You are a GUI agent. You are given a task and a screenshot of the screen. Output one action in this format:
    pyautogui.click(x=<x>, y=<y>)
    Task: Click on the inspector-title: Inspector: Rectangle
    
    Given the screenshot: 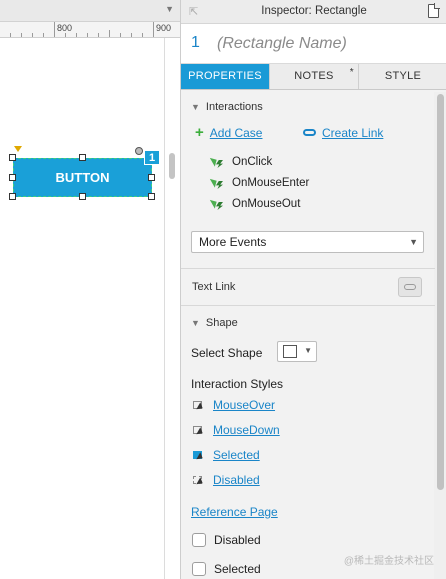 What is the action you would take?
    pyautogui.click(x=314, y=11)
    